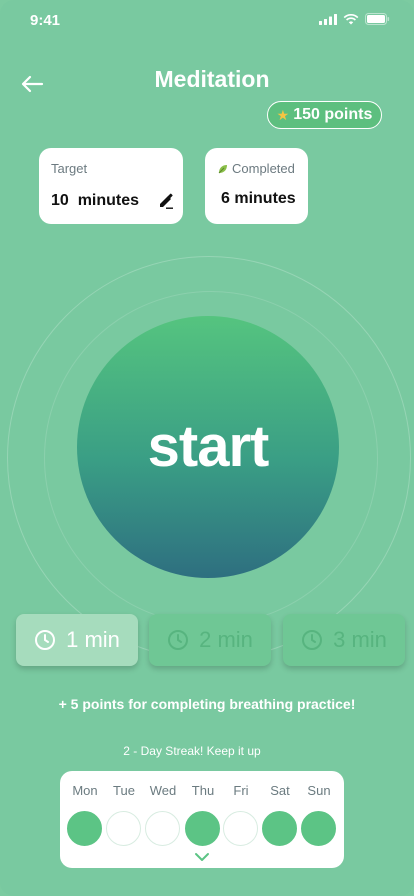  What do you see at coordinates (124, 790) in the screenshot?
I see `day-label: Tue` at bounding box center [124, 790].